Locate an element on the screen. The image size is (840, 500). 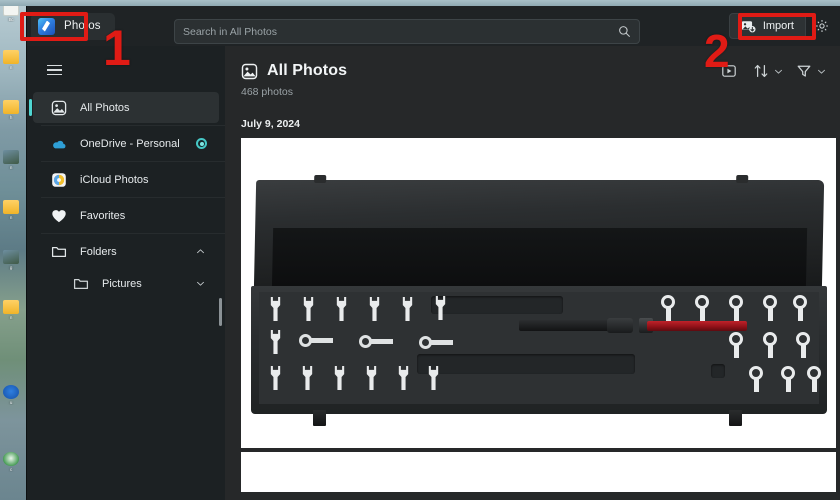
photo-count-label: 468 photos is located at coordinates (267, 92).